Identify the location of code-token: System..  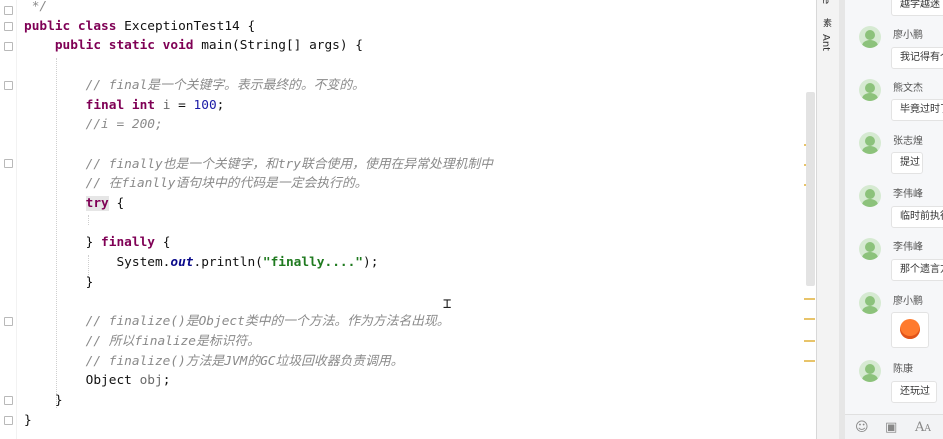
(97, 263).